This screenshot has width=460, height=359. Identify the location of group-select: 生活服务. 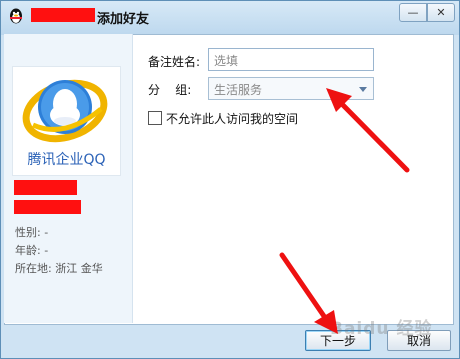
(291, 88).